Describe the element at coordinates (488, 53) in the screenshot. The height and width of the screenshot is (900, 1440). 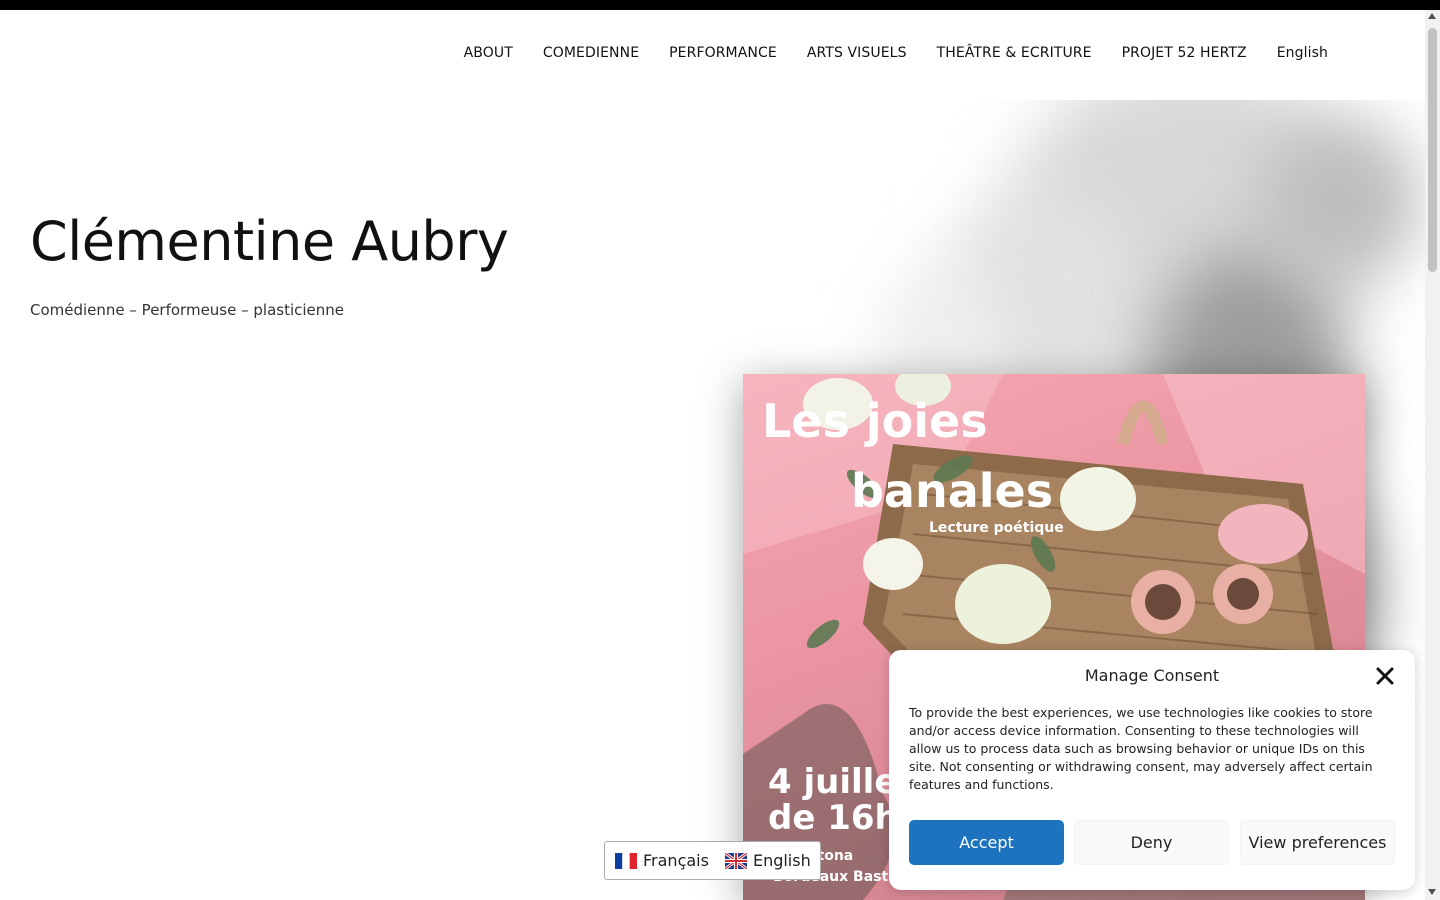
I see `nav-item-about: ABOUT` at that location.